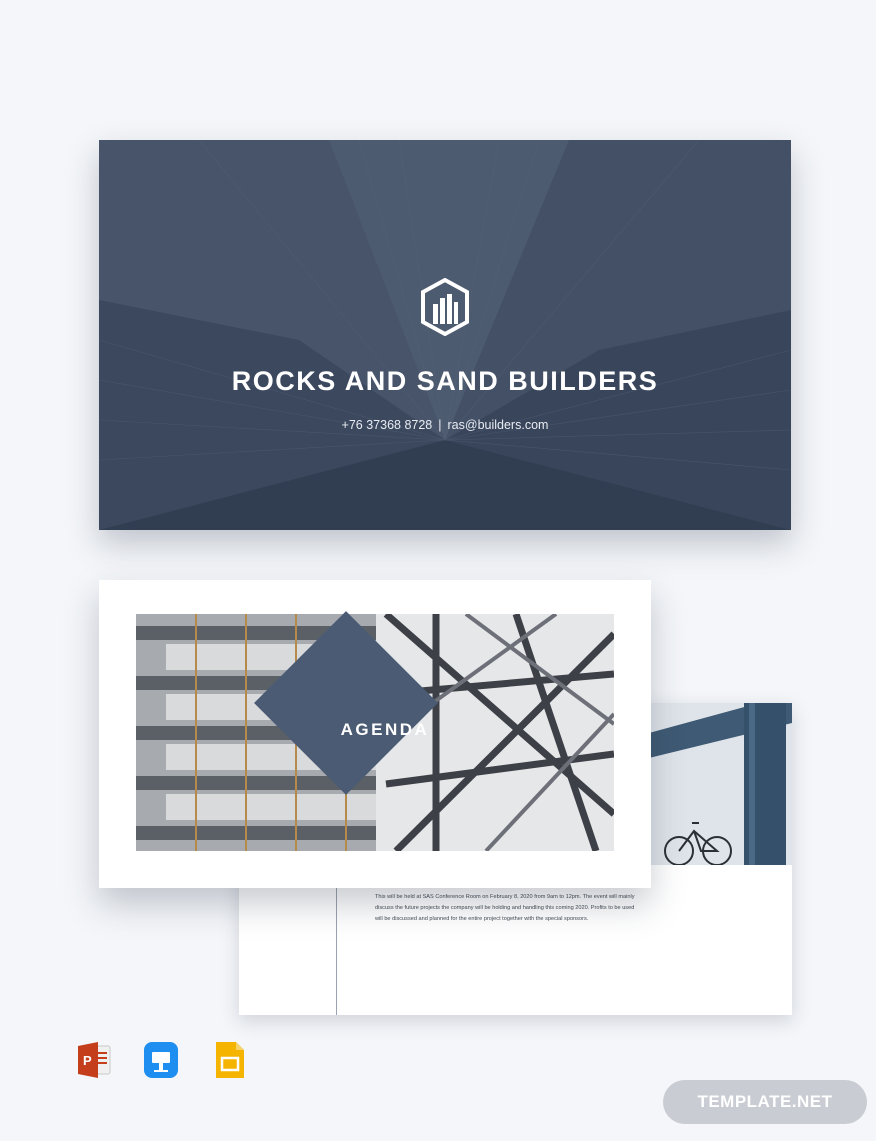 This screenshot has width=876, height=1141. What do you see at coordinates (87, 1060) in the screenshot?
I see `svg-text: P` at bounding box center [87, 1060].